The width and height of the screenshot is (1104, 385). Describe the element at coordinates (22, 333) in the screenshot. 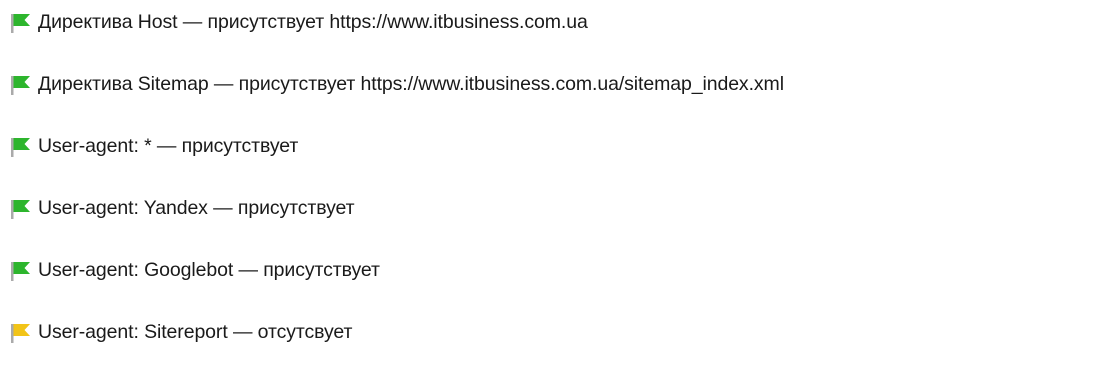

I see `yellow-flag-icon` at that location.